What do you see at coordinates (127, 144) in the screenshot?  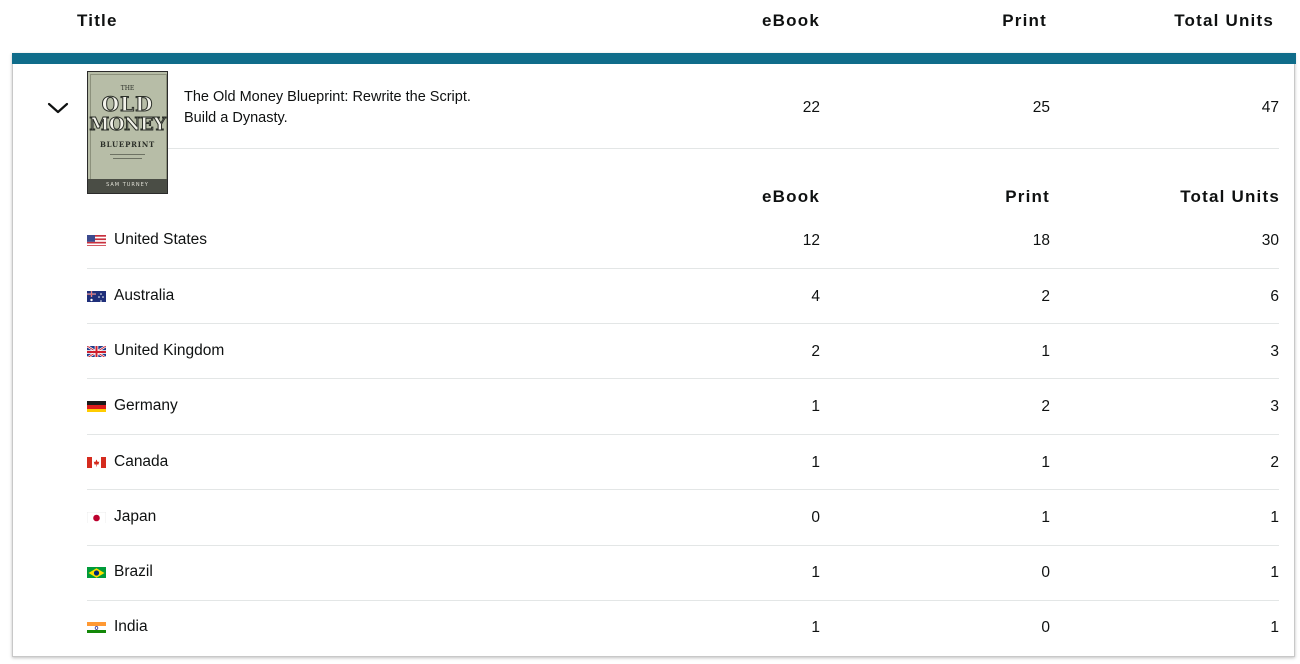 I see `cover-text-blueprint: BLUEPRINT` at bounding box center [127, 144].